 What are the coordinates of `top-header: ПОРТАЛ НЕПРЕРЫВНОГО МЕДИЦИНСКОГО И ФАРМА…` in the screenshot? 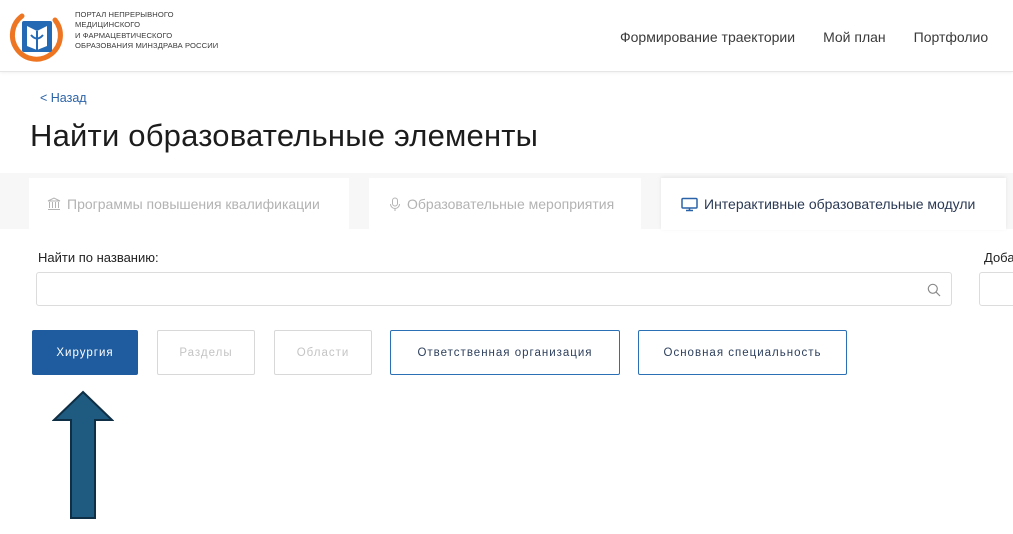 It's located at (506, 36).